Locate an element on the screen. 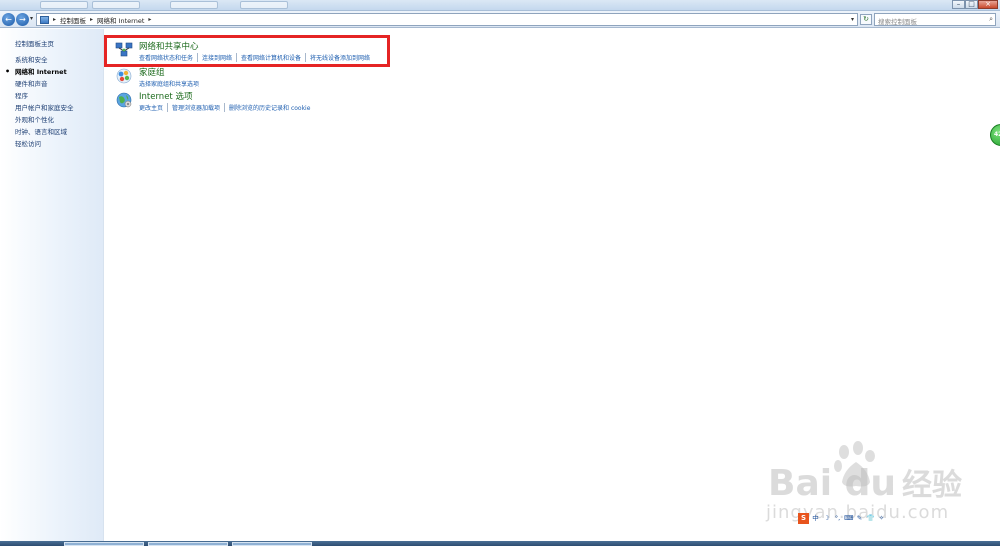 The width and height of the screenshot is (1000, 546). taskbar is located at coordinates (500, 543).